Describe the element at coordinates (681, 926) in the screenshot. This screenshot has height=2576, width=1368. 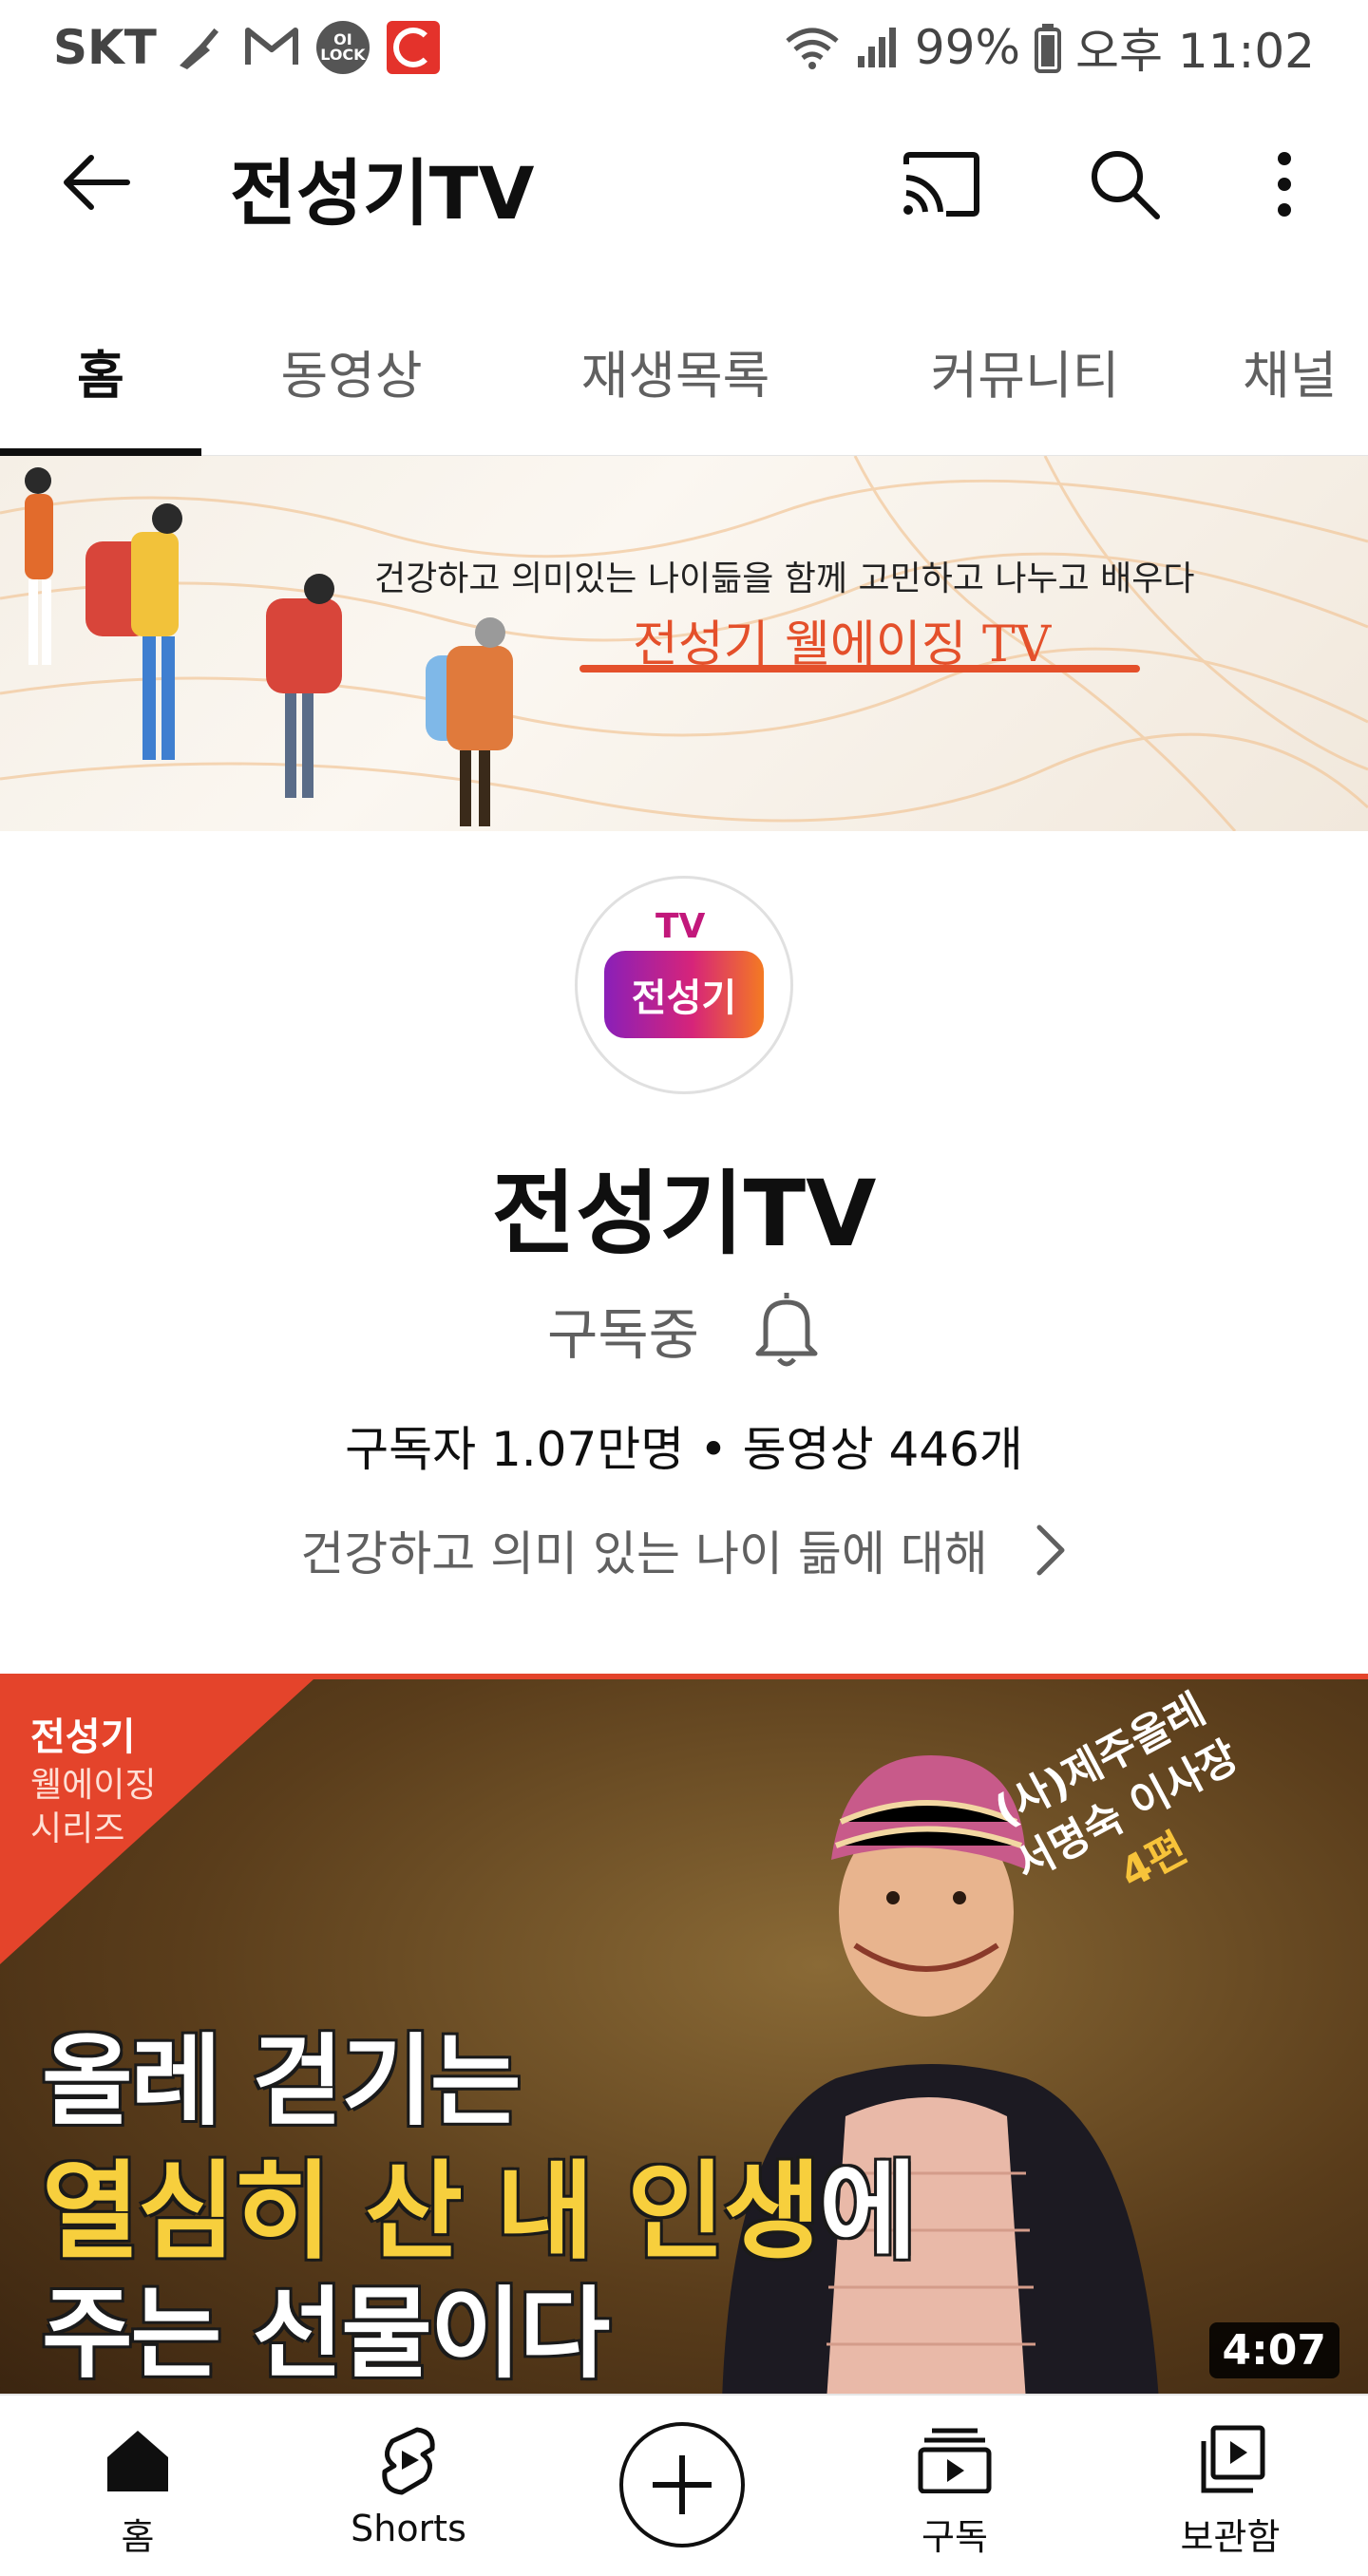
I see `avatar-tv-label: TV` at that location.